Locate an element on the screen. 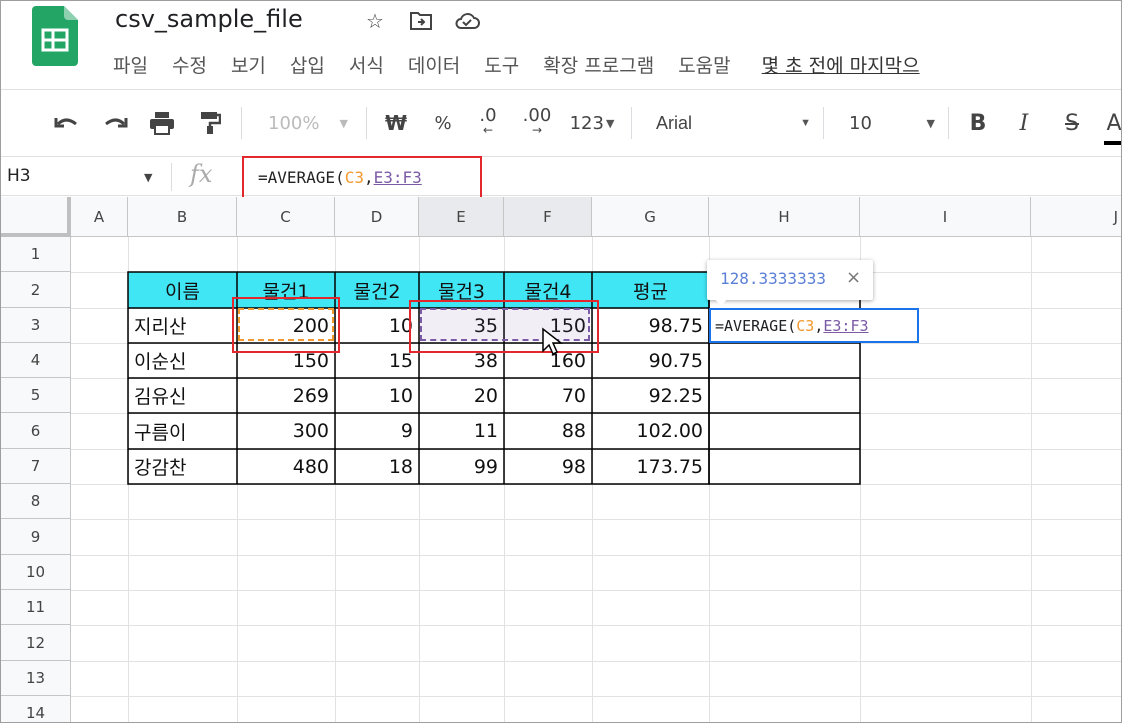 The height and width of the screenshot is (723, 1122). formula-result-value: 128.3333333 is located at coordinates (773, 278).